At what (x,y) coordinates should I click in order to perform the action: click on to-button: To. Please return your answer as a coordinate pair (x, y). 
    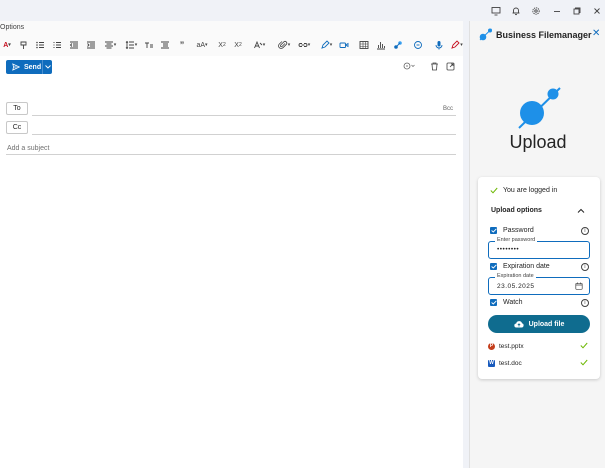
    Looking at the image, I should click on (17, 108).